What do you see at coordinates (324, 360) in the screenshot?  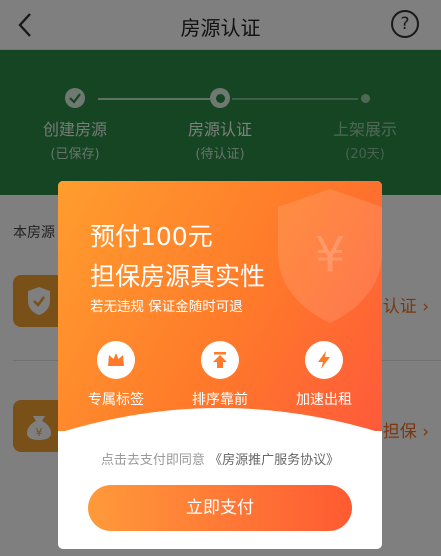 I see `lightning-icon` at bounding box center [324, 360].